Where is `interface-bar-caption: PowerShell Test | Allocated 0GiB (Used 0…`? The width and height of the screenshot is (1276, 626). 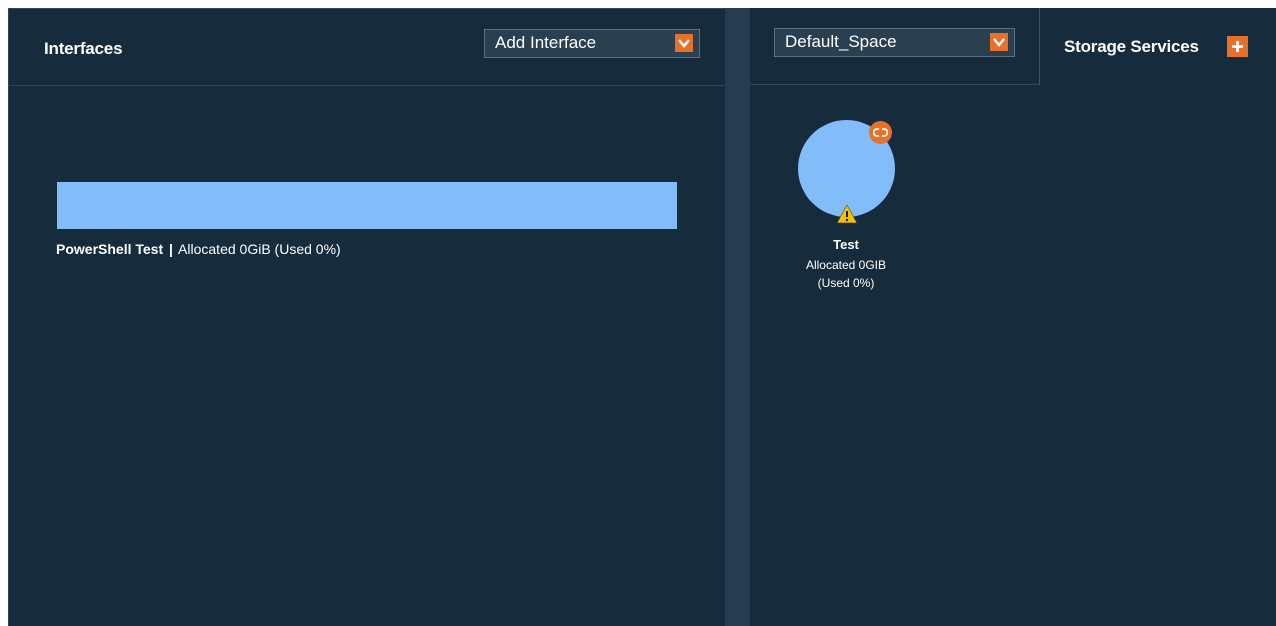 interface-bar-caption: PowerShell Test | Allocated 0GiB (Used 0… is located at coordinates (198, 249).